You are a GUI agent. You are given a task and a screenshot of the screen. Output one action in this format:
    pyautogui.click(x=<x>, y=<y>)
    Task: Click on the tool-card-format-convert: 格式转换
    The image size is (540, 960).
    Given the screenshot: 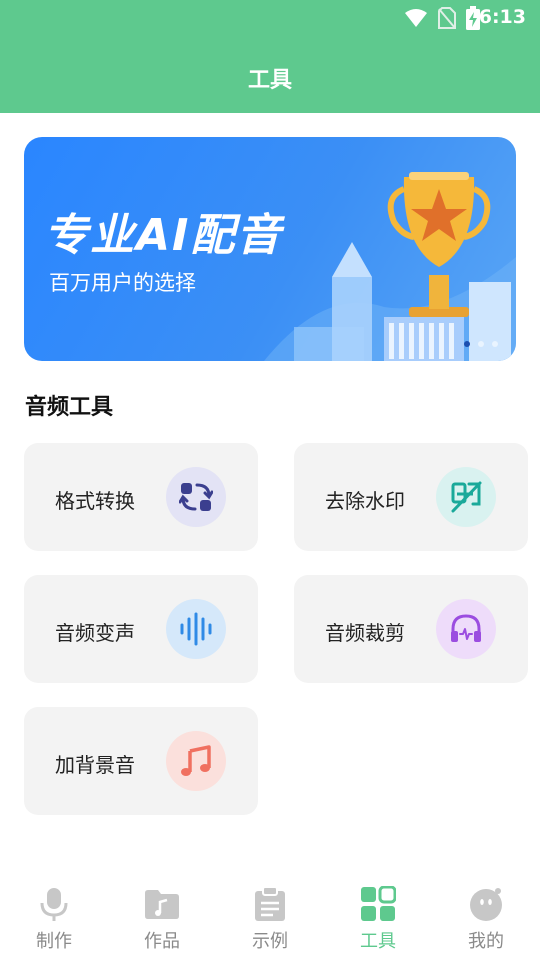 What is the action you would take?
    pyautogui.click(x=141, y=497)
    